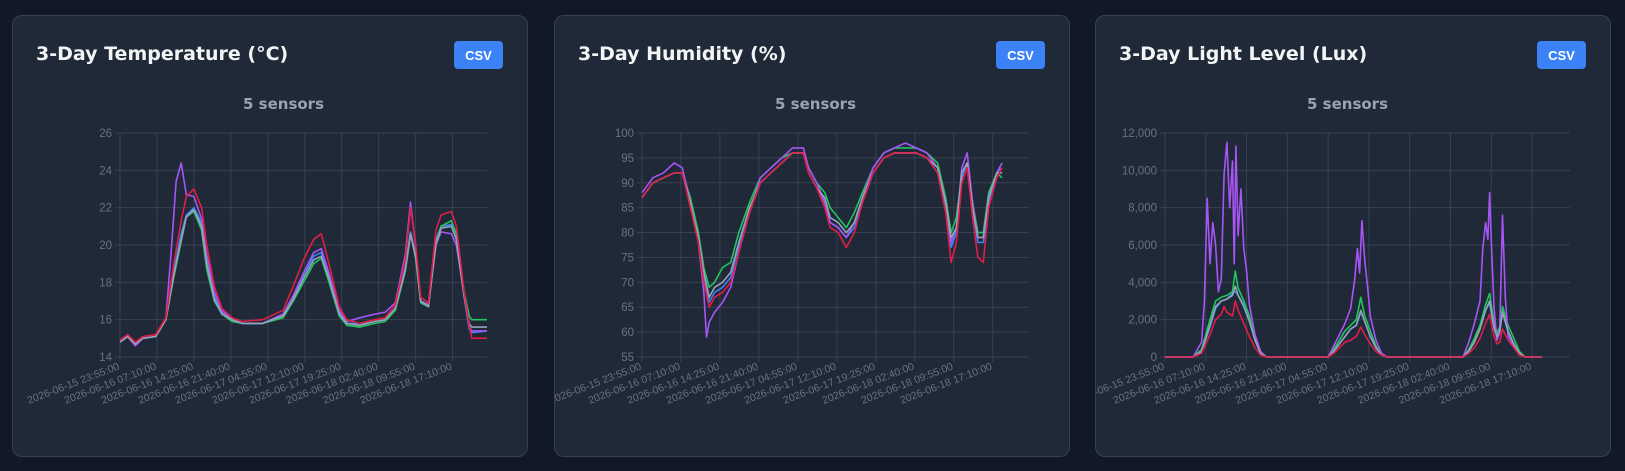  I want to click on y-tick-label: 22, so click(105, 209).